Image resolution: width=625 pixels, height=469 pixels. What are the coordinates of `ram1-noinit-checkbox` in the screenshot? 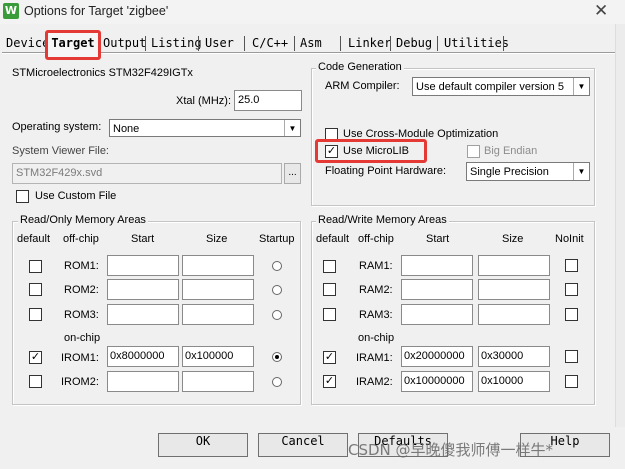 It's located at (571, 265).